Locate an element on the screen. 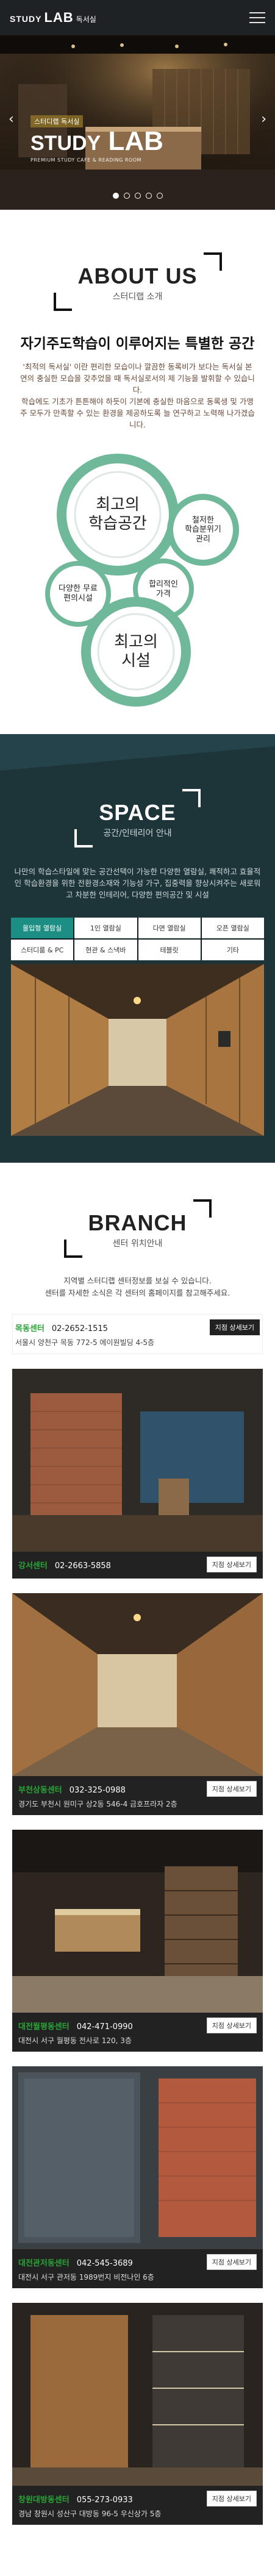  about-subtitle: 스터디랩 소개 is located at coordinates (137, 297).